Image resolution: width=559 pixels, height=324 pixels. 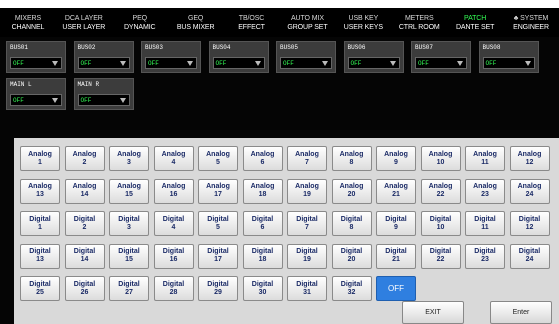 I want to click on tab-mixers: MIXERS CHANNEL, so click(x=28, y=22).